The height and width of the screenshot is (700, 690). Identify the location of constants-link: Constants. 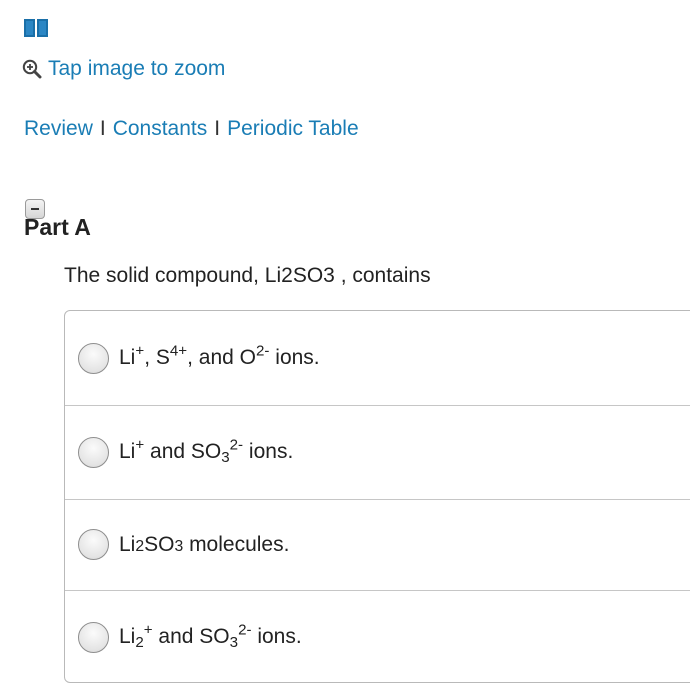
(160, 129).